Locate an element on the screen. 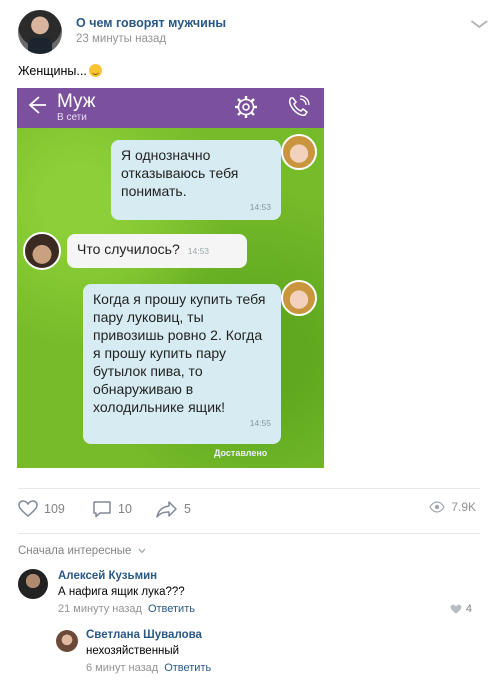  chat-message-bubble: Что случилось? 14:53 is located at coordinates (157, 251).